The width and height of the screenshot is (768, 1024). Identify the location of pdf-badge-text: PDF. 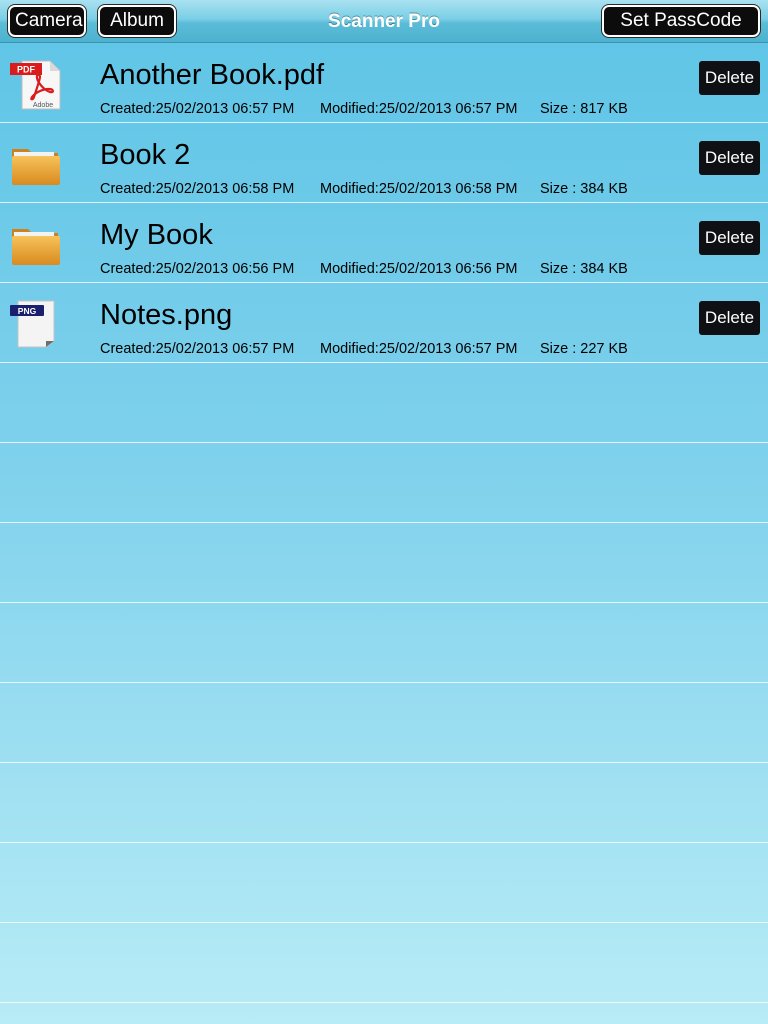
(26, 70).